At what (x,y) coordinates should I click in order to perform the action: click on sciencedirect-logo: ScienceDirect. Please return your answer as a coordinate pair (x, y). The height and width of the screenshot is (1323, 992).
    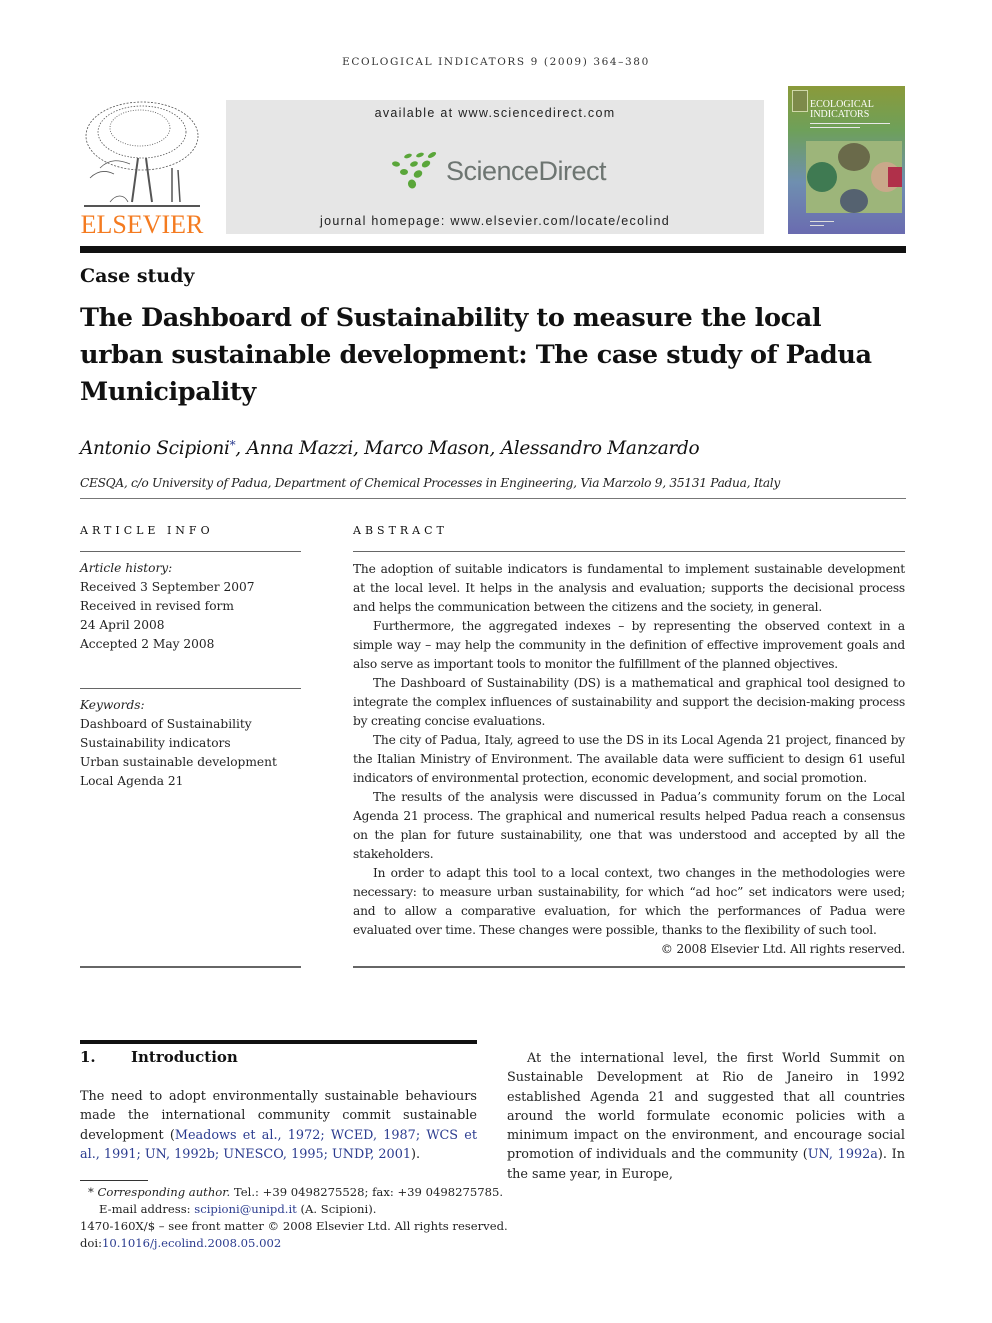
    Looking at the image, I should click on (498, 172).